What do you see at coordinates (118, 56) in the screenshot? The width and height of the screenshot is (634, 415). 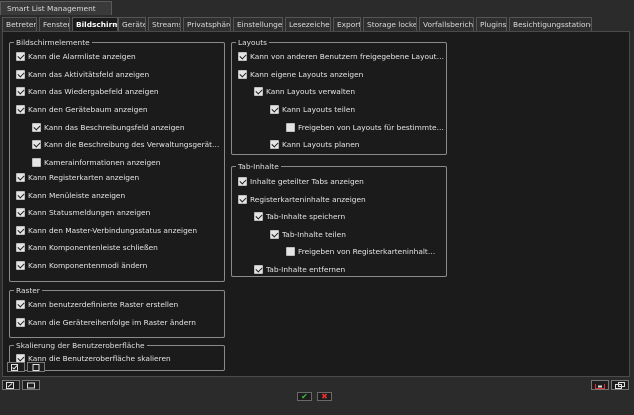 I see `checkbox-alarmliste: Kann die Alarmliste anzeigen` at bounding box center [118, 56].